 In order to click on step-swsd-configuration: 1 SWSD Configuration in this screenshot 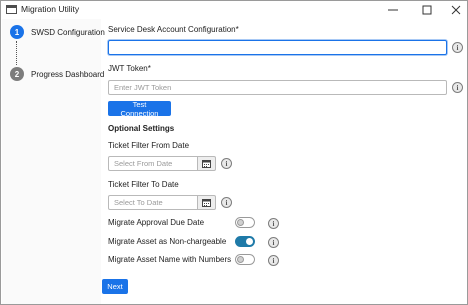, I will do `click(57, 32)`.